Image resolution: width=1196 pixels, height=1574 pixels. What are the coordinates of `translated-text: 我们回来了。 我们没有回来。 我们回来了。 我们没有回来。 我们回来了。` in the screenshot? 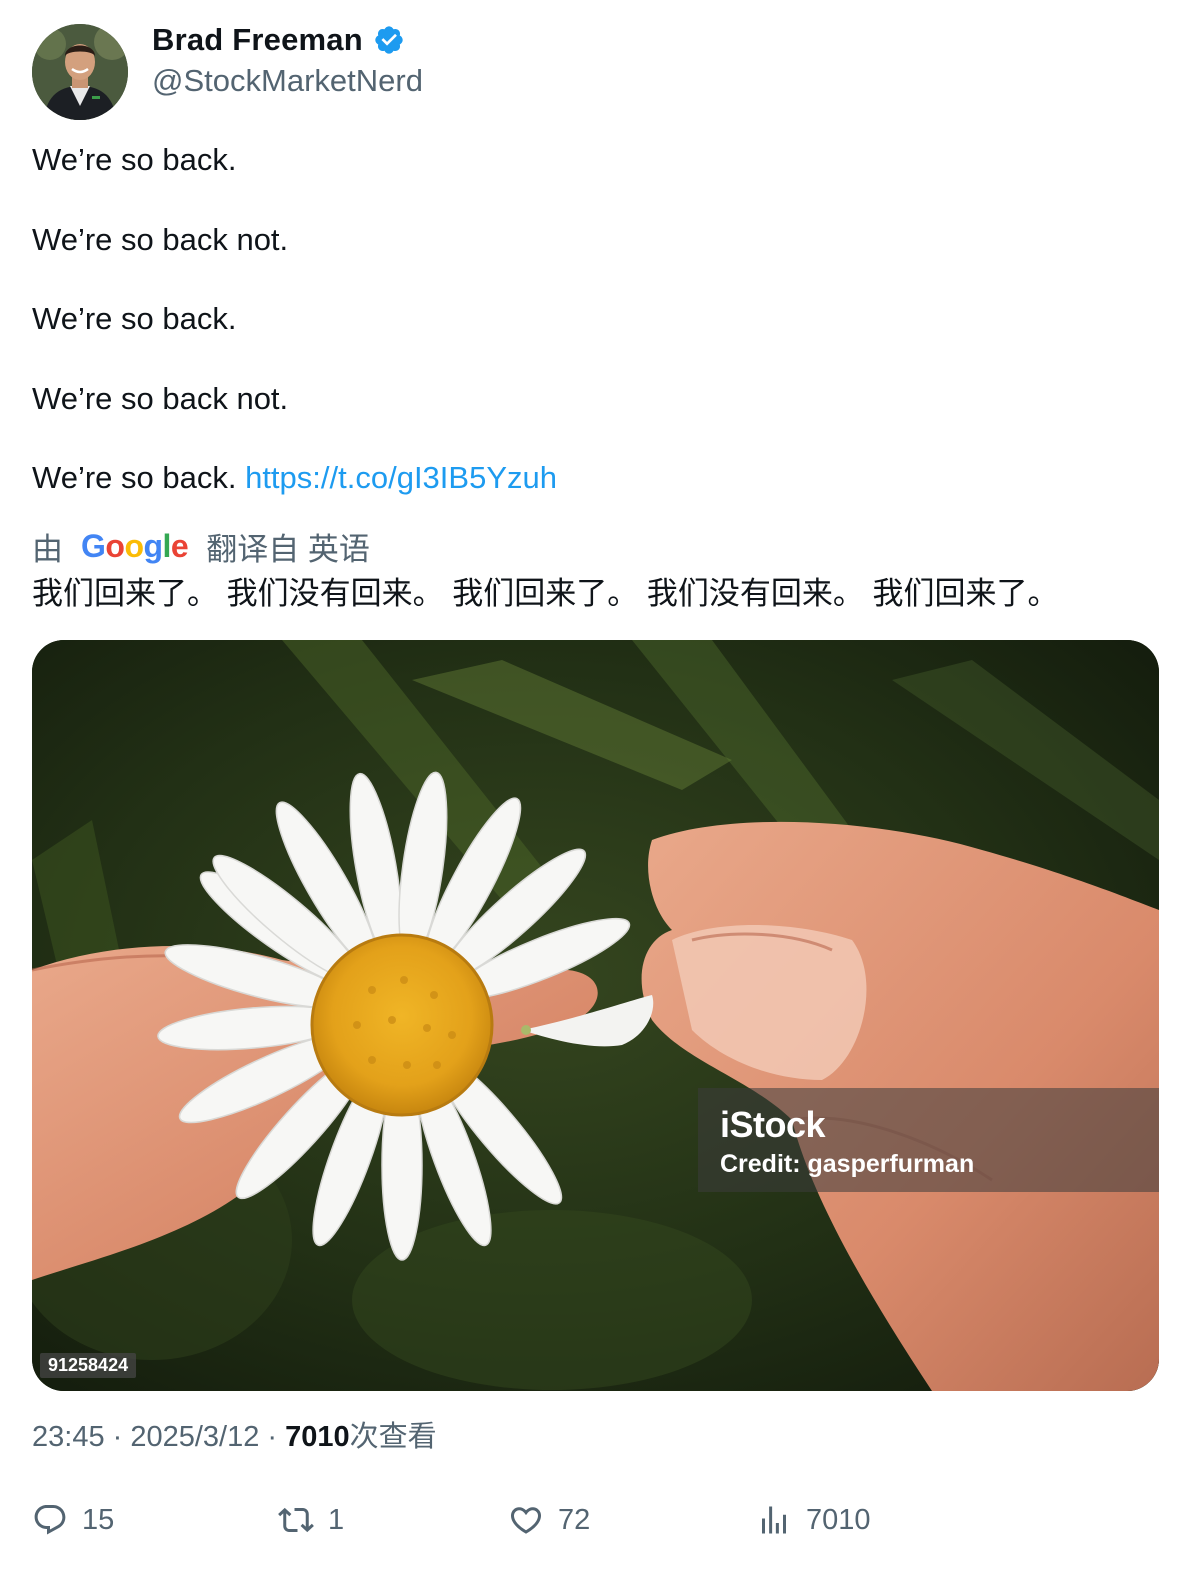 It's located at (545, 593).